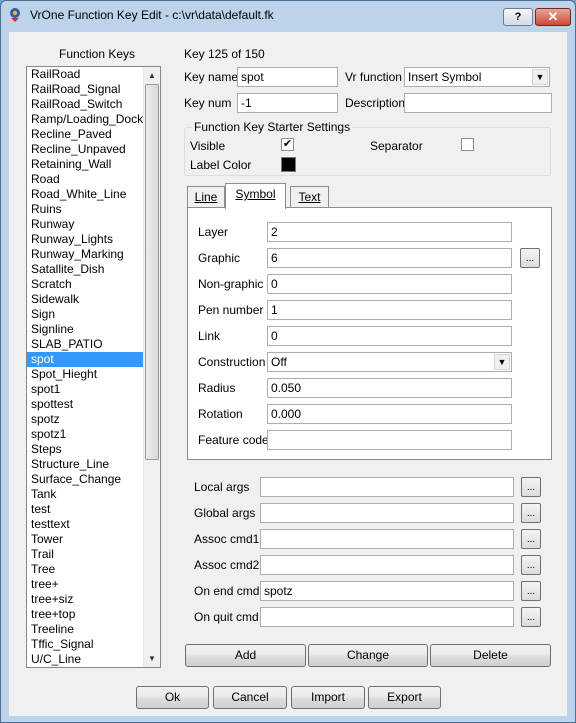 The height and width of the screenshot is (723, 576). What do you see at coordinates (518, 17) in the screenshot?
I see `help-button: ?` at bounding box center [518, 17].